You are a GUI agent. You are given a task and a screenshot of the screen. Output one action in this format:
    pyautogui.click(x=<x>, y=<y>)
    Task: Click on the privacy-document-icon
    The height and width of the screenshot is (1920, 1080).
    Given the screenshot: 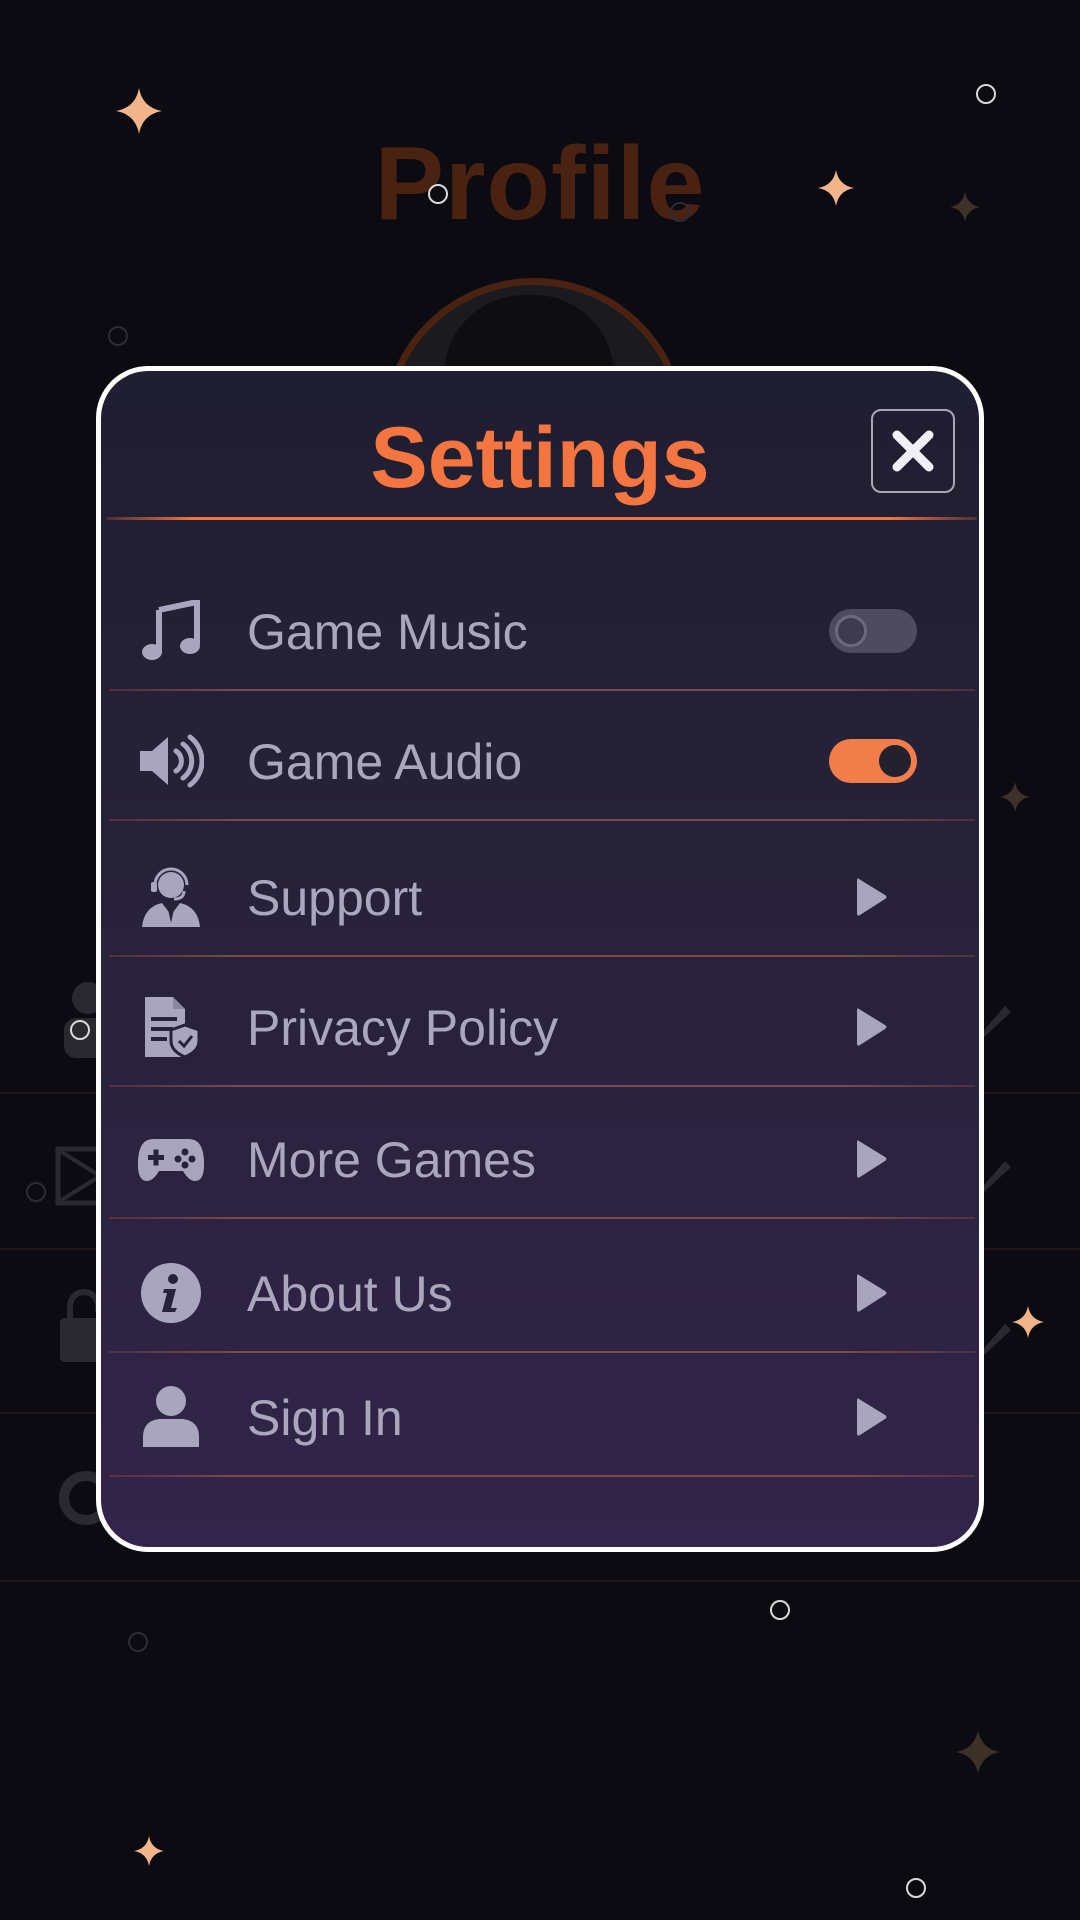 What is the action you would take?
    pyautogui.click(x=171, y=1027)
    